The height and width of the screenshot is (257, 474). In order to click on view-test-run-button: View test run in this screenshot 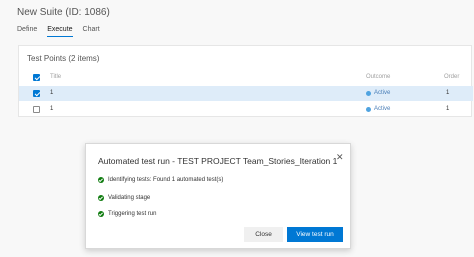, I will do `click(315, 234)`.